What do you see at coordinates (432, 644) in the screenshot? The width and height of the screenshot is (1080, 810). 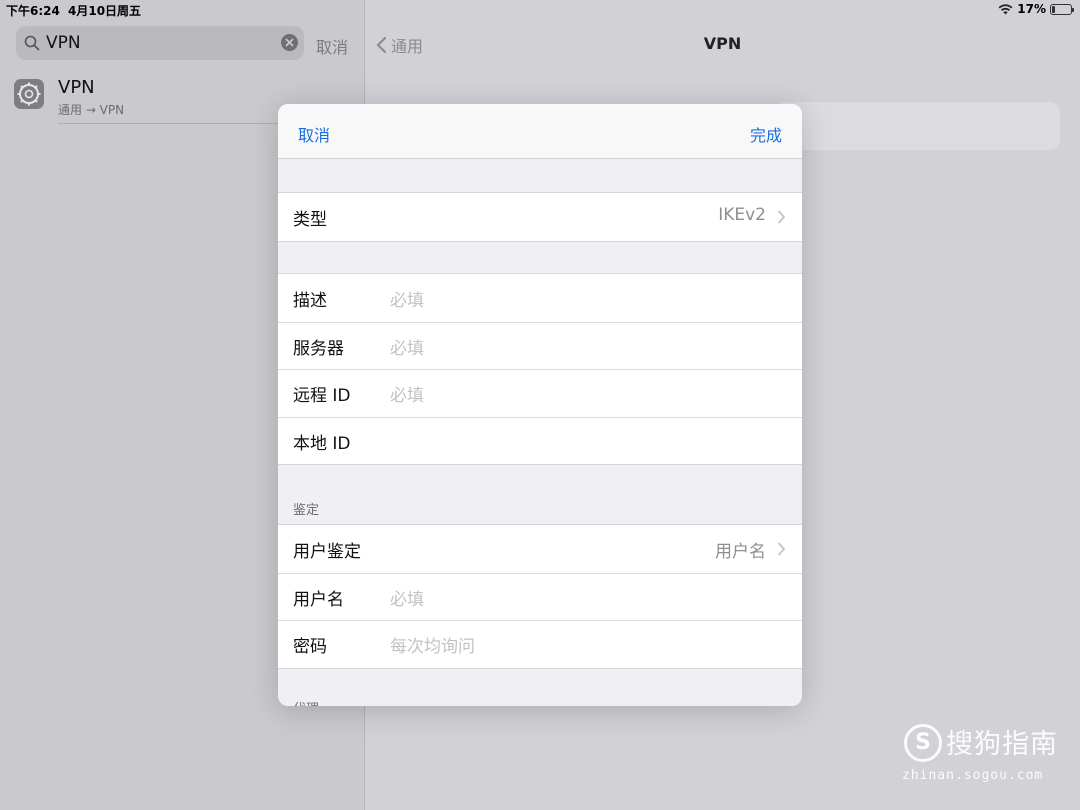 I see `password-field: 每次均询问` at bounding box center [432, 644].